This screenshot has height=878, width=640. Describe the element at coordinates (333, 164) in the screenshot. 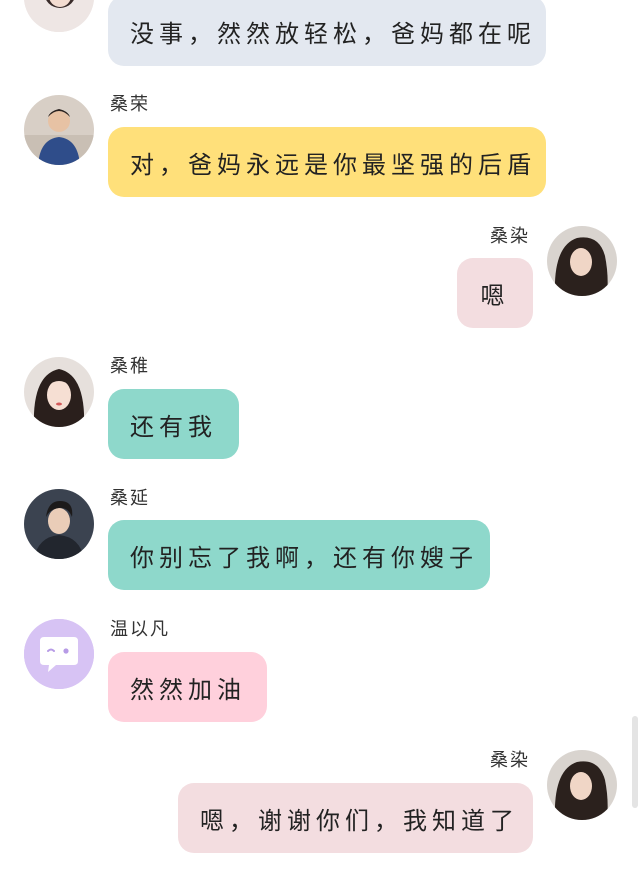

I see `message-text: 对，爸妈永远是你最坚强的后盾` at that location.